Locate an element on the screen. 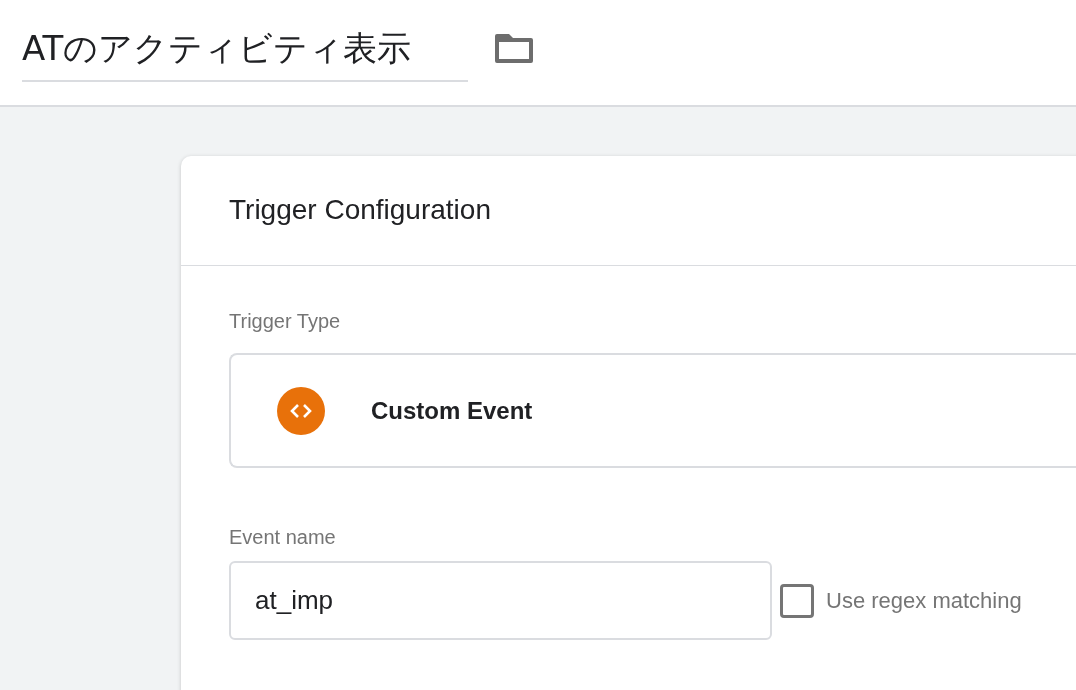 The image size is (1076, 690). trigger-type-name: Custom Event is located at coordinates (452, 410).